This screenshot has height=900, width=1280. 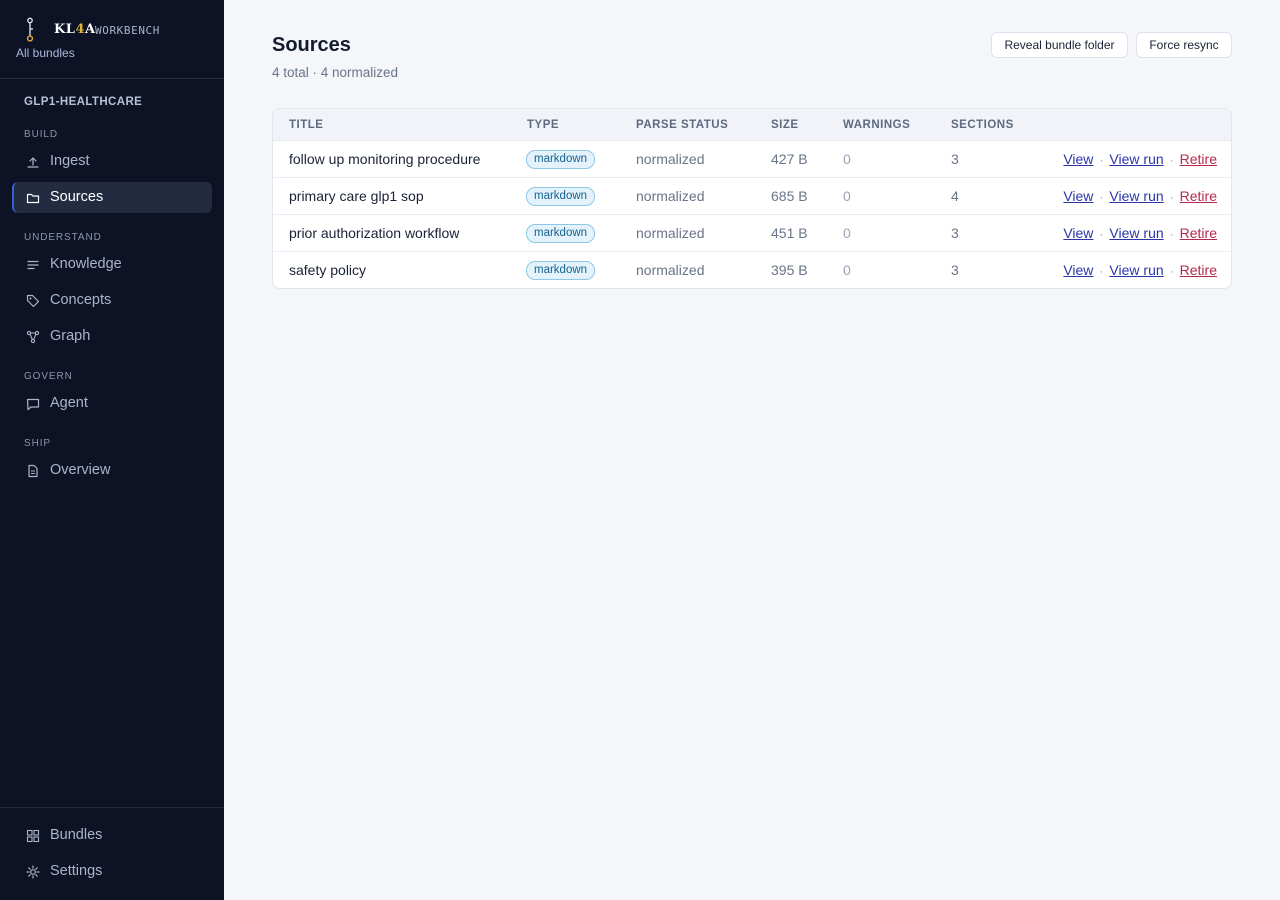 I want to click on brand-subtitle: WORKBENCH, so click(x=128, y=30).